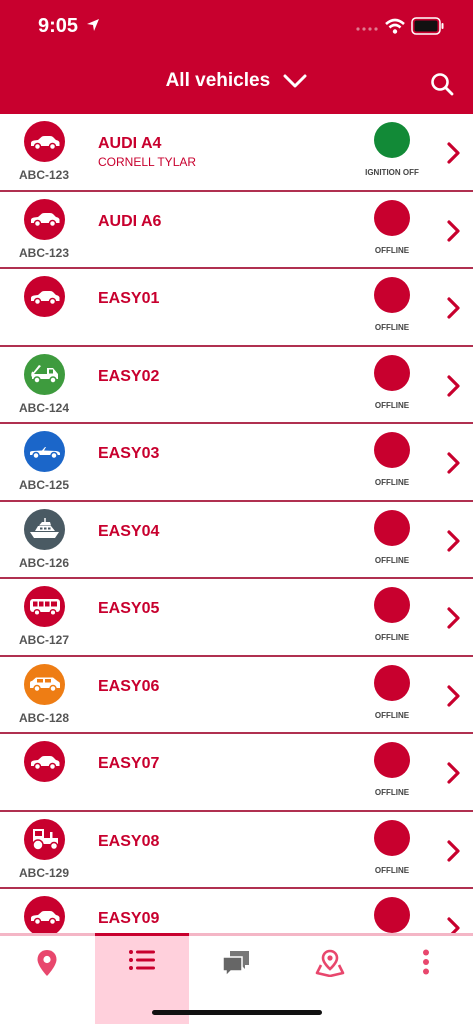 The width and height of the screenshot is (473, 1024). I want to click on vehicle-plate: ABC-126, so click(43, 562).